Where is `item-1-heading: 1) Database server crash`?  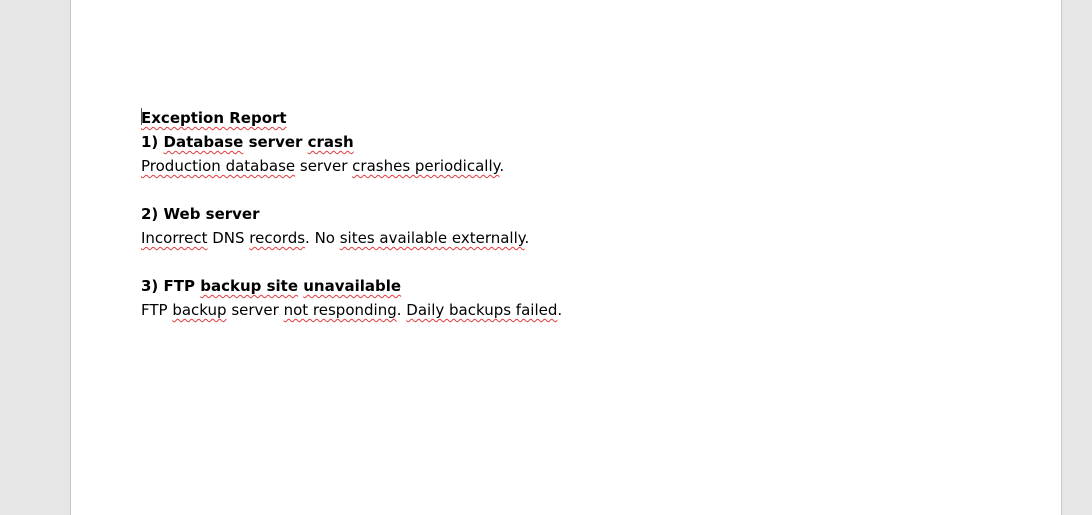
item-1-heading: 1) Database server crash is located at coordinates (247, 142).